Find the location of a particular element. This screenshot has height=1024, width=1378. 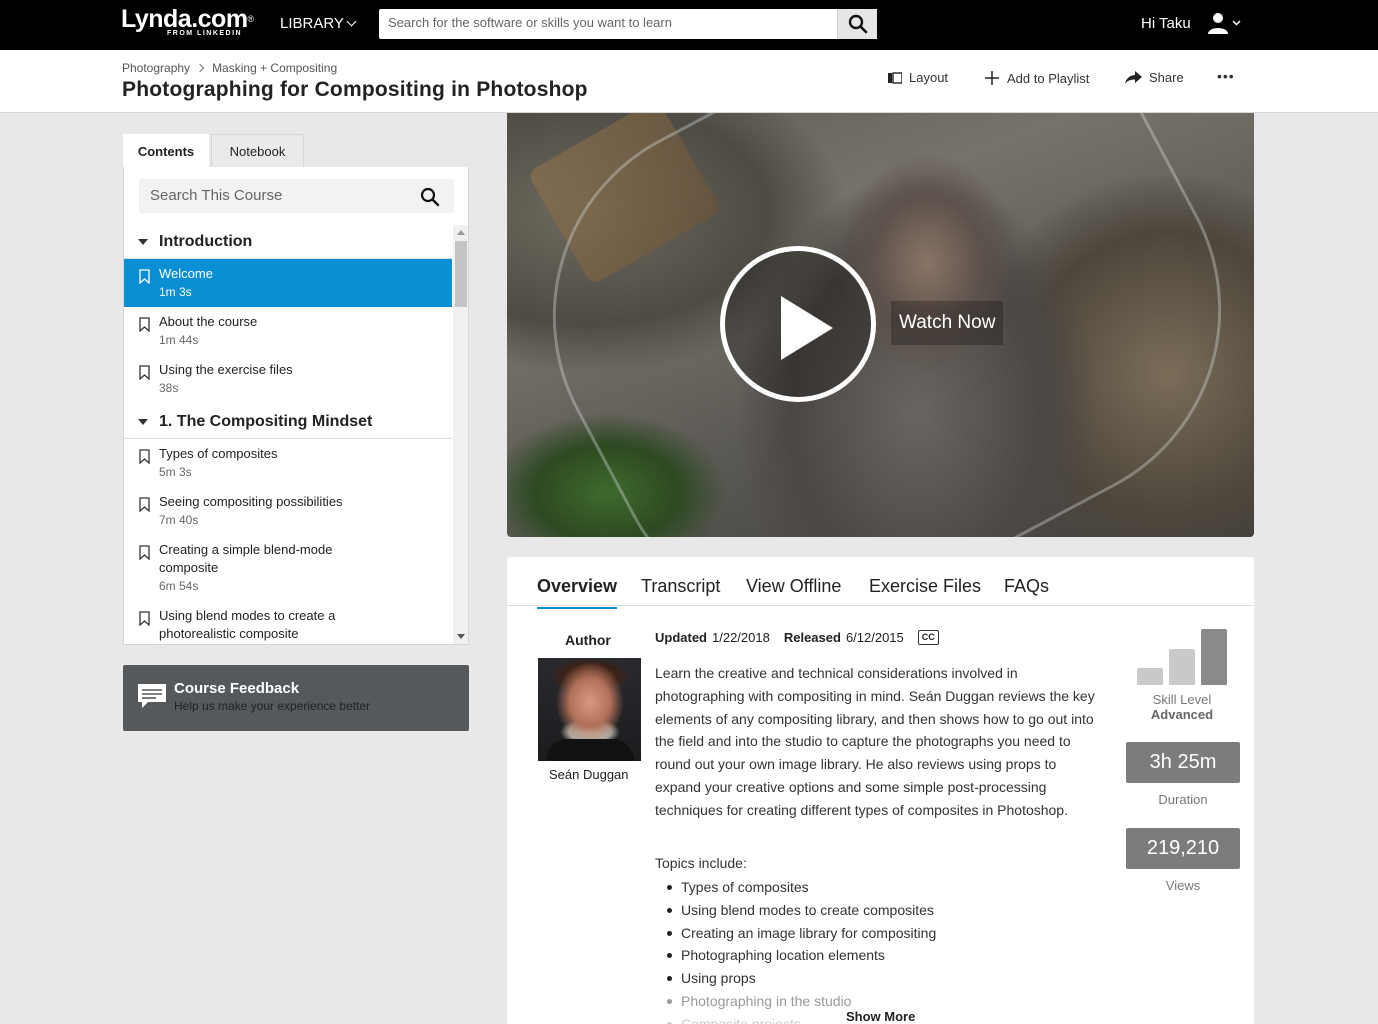

course-dates: Updated 1/22/2018 Released 6/12/2015 CC is located at coordinates (797, 637).